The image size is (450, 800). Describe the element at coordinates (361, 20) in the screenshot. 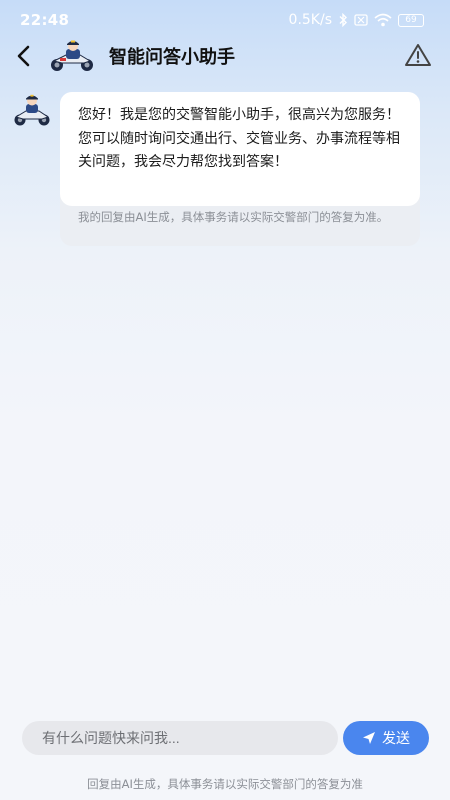

I see `no-sim-icon` at that location.